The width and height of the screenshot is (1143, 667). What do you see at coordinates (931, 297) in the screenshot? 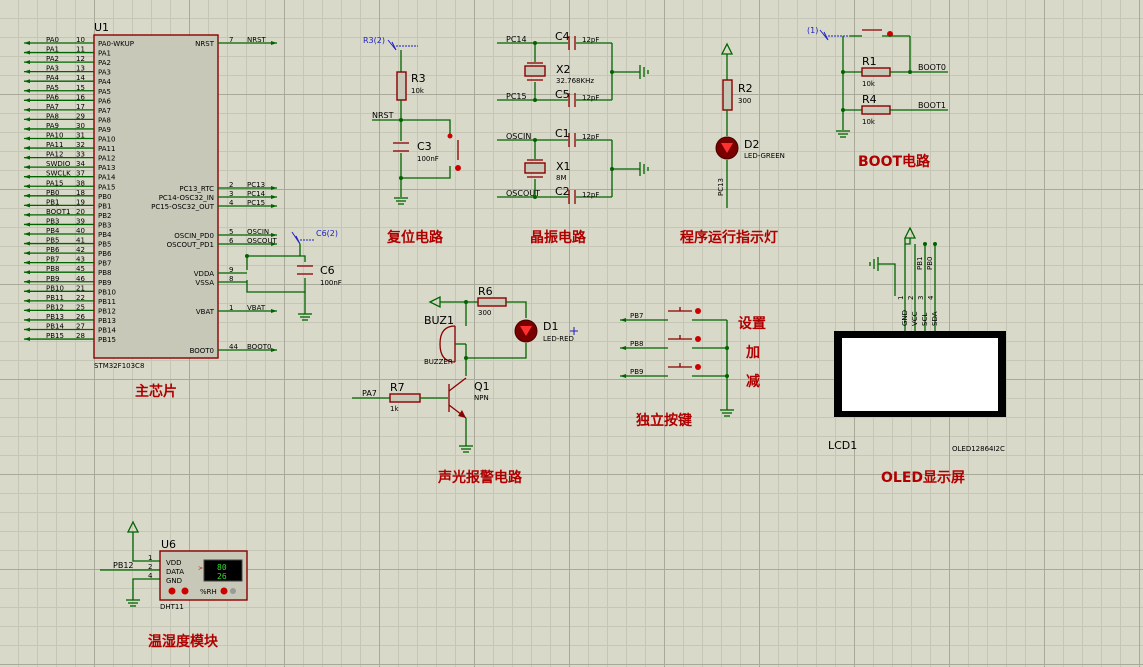
I see `oled-pin-number: 4` at bounding box center [931, 297].